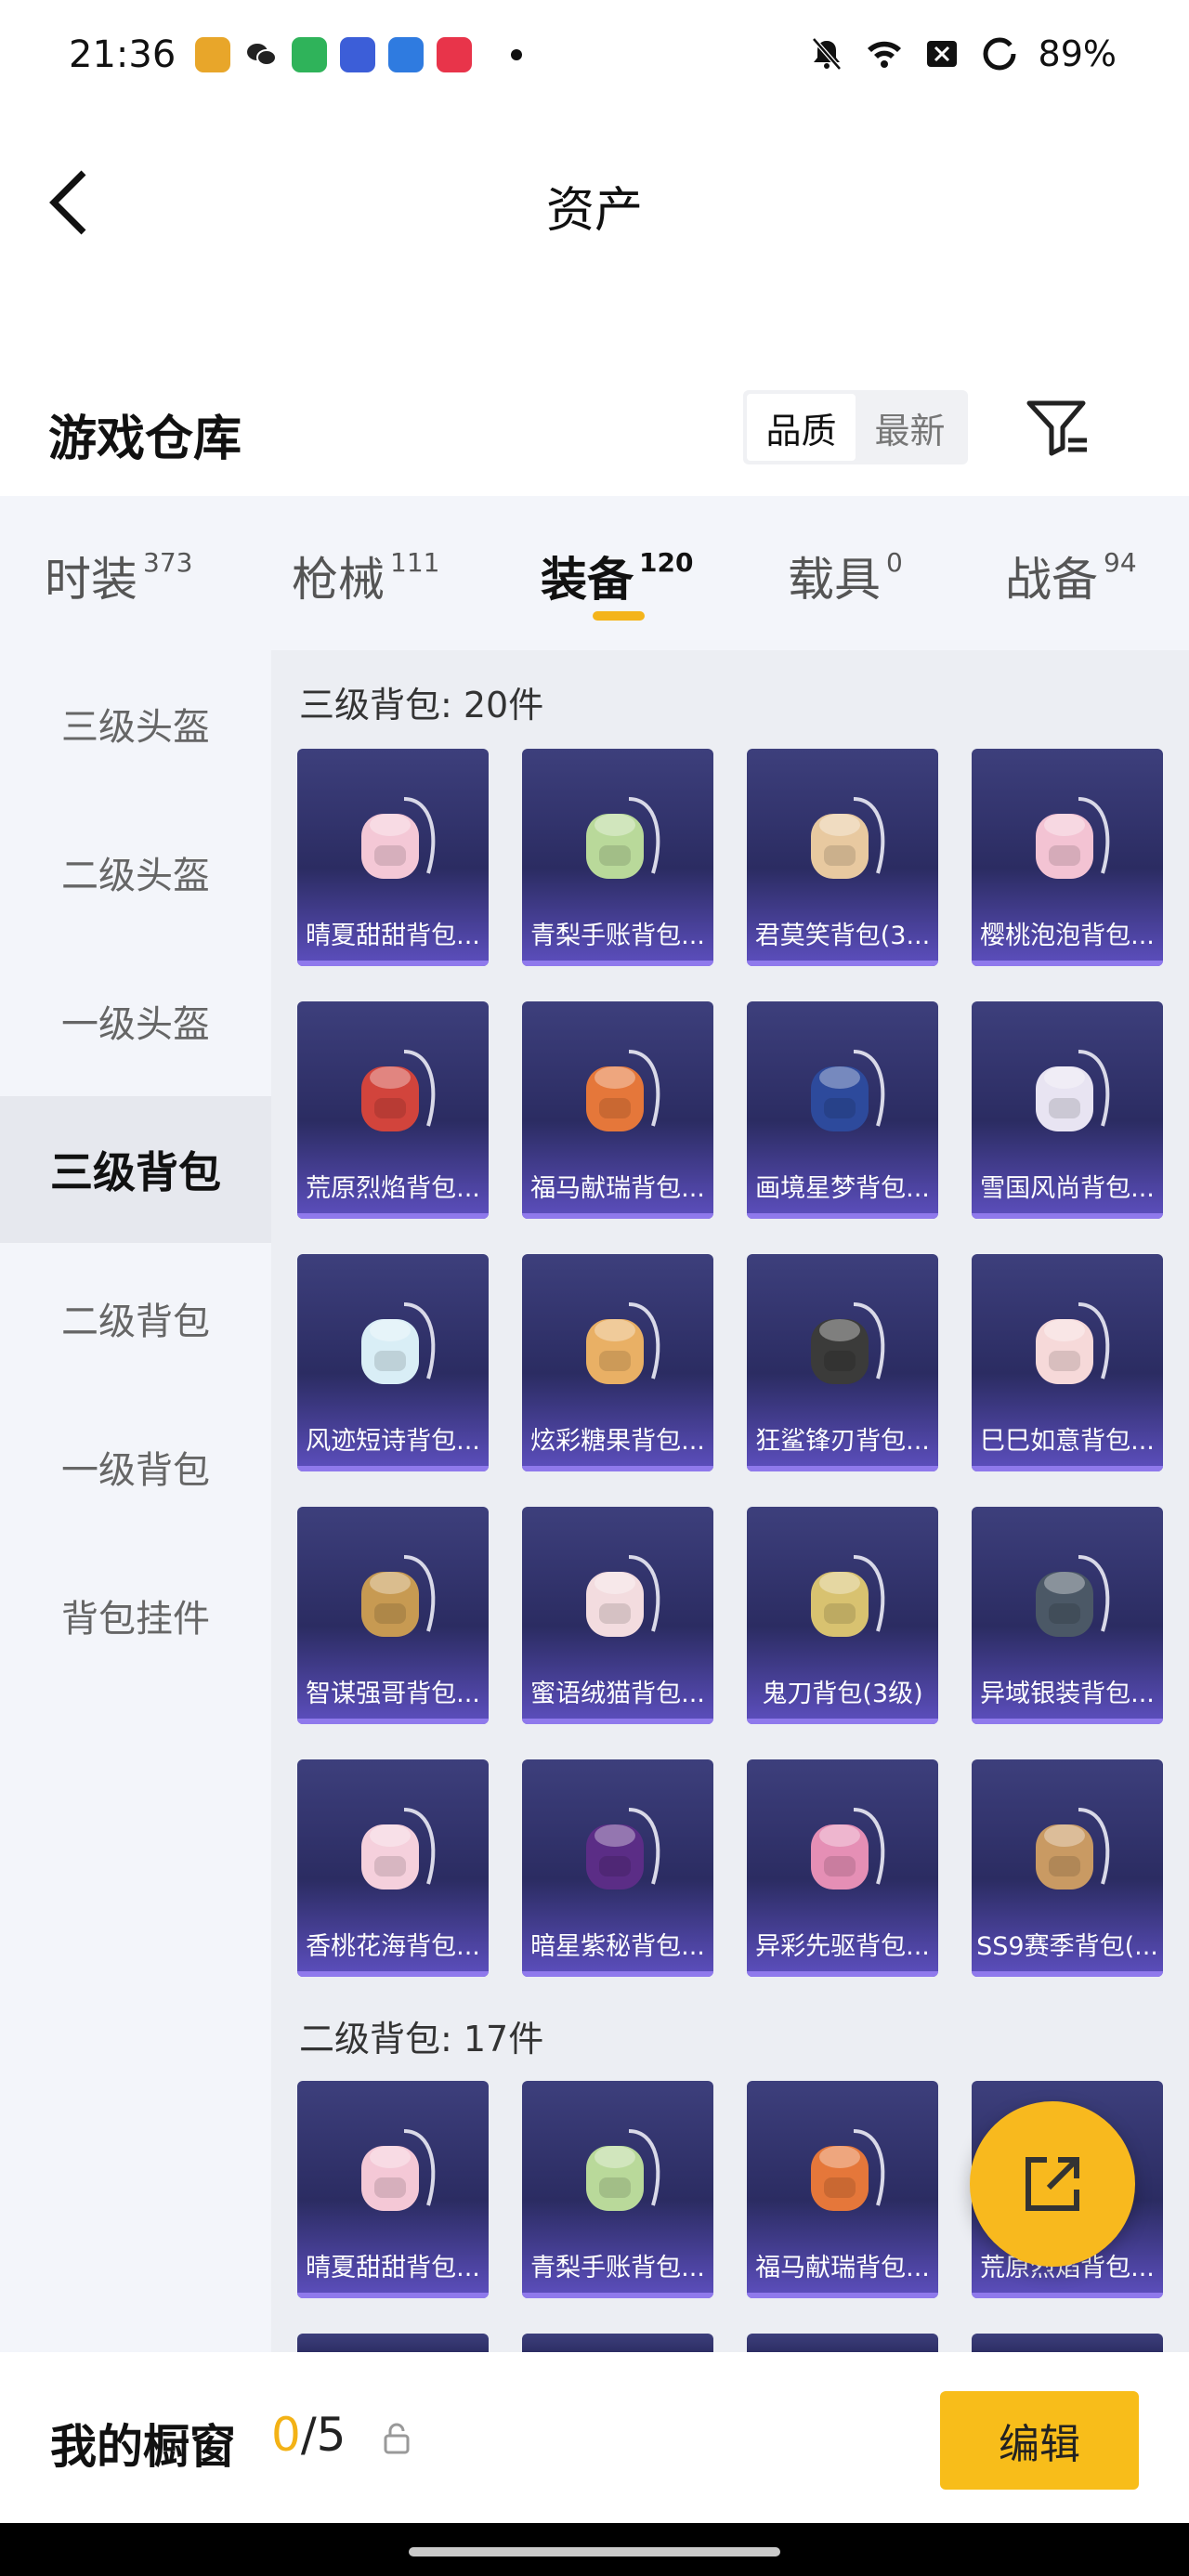 This screenshot has width=1189, height=2576. I want to click on showcase-count-total: /5, so click(323, 2435).